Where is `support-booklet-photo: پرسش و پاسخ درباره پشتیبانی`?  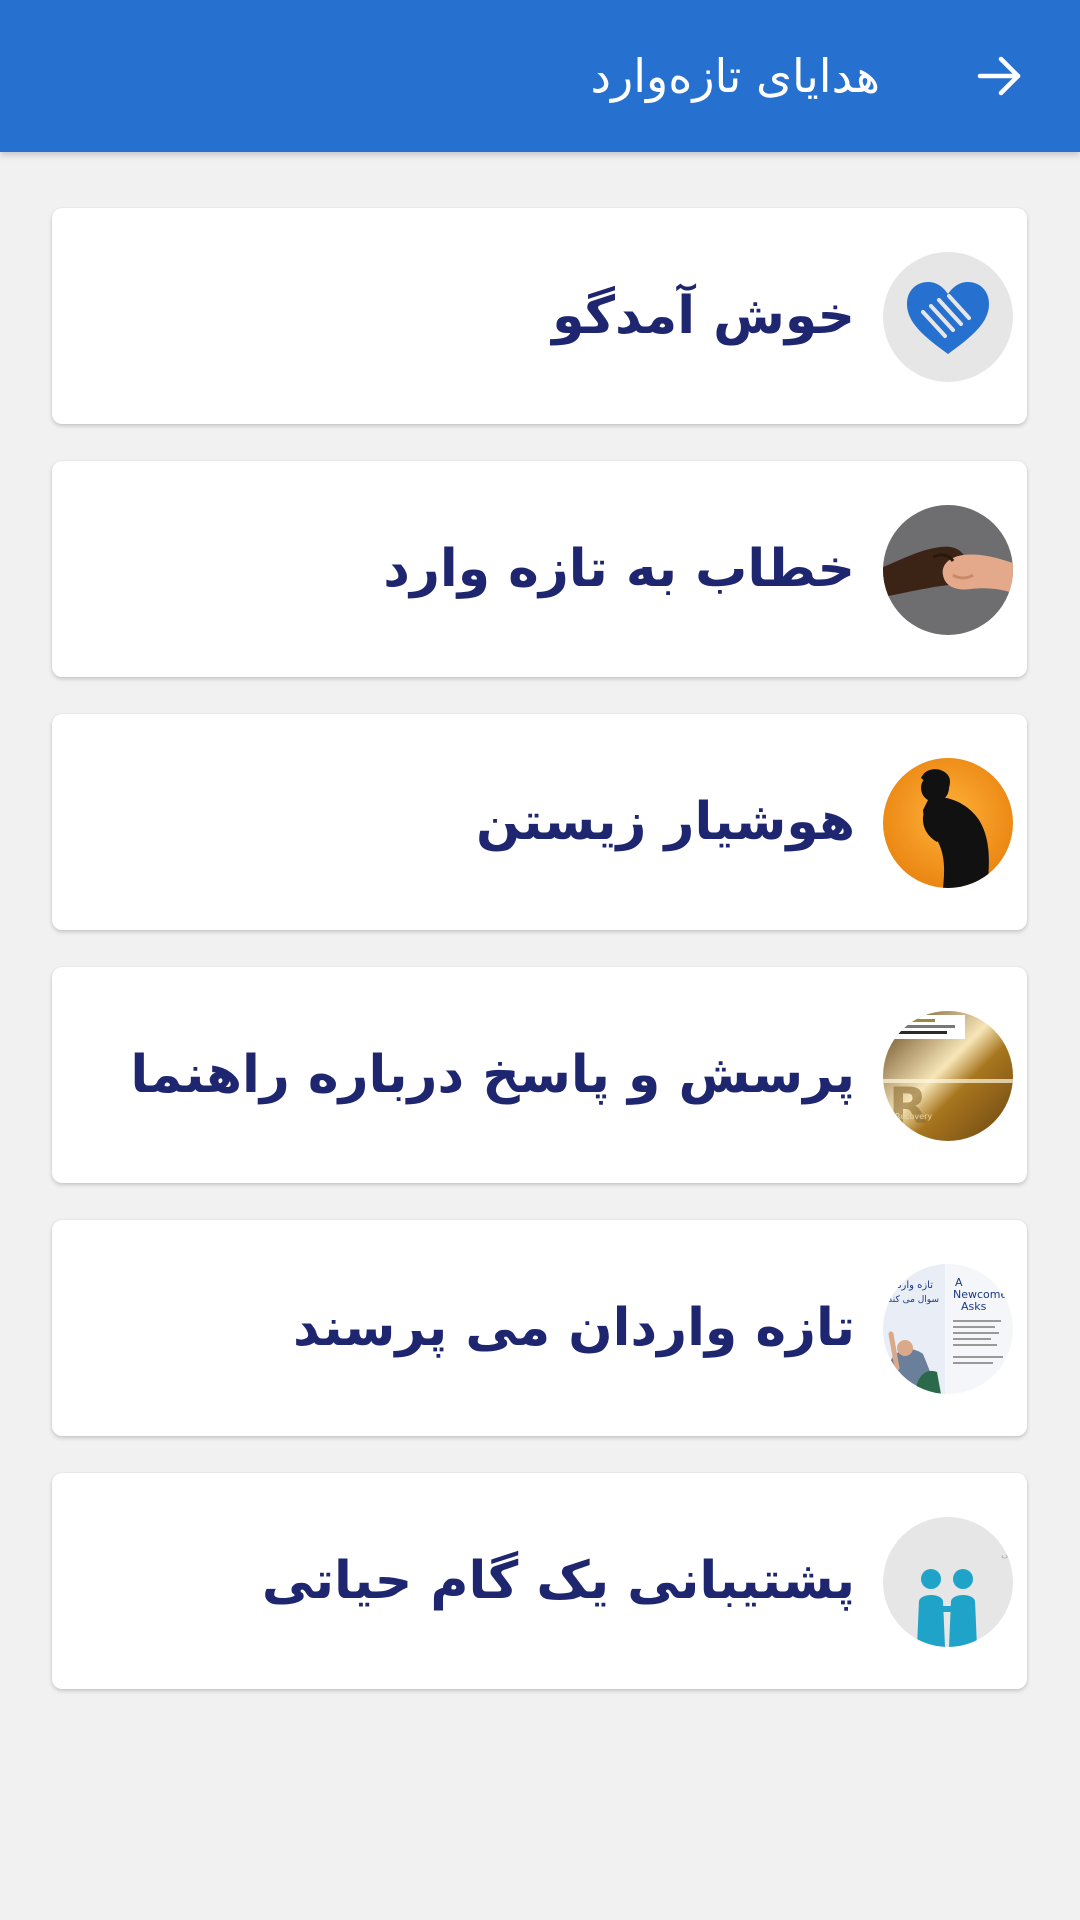
support-booklet-photo: پرسش و پاسخ درباره پشتیبانی is located at coordinates (948, 1582).